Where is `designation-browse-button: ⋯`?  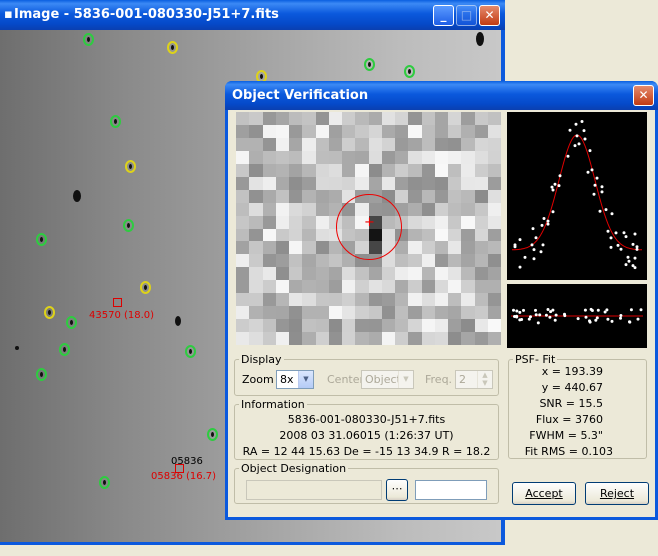 designation-browse-button: ⋯ is located at coordinates (397, 490).